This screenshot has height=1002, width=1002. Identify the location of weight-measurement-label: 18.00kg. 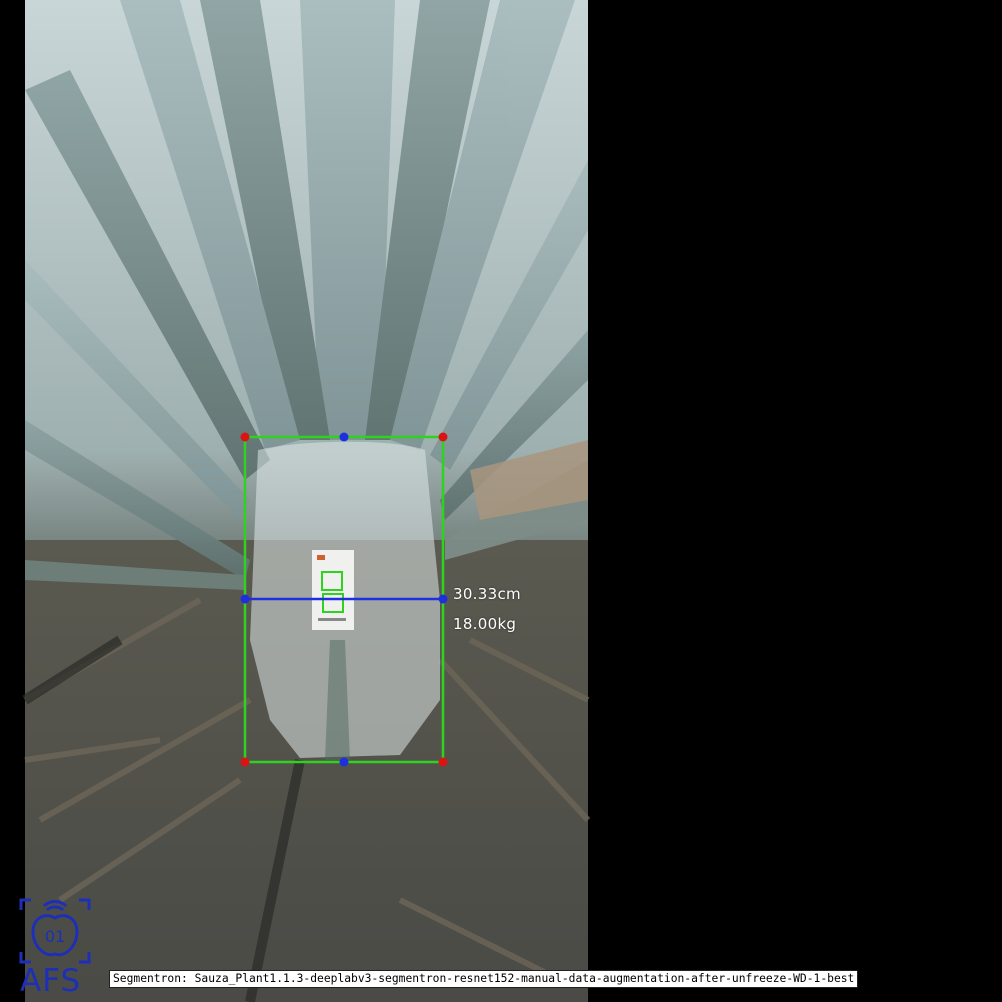
(485, 624).